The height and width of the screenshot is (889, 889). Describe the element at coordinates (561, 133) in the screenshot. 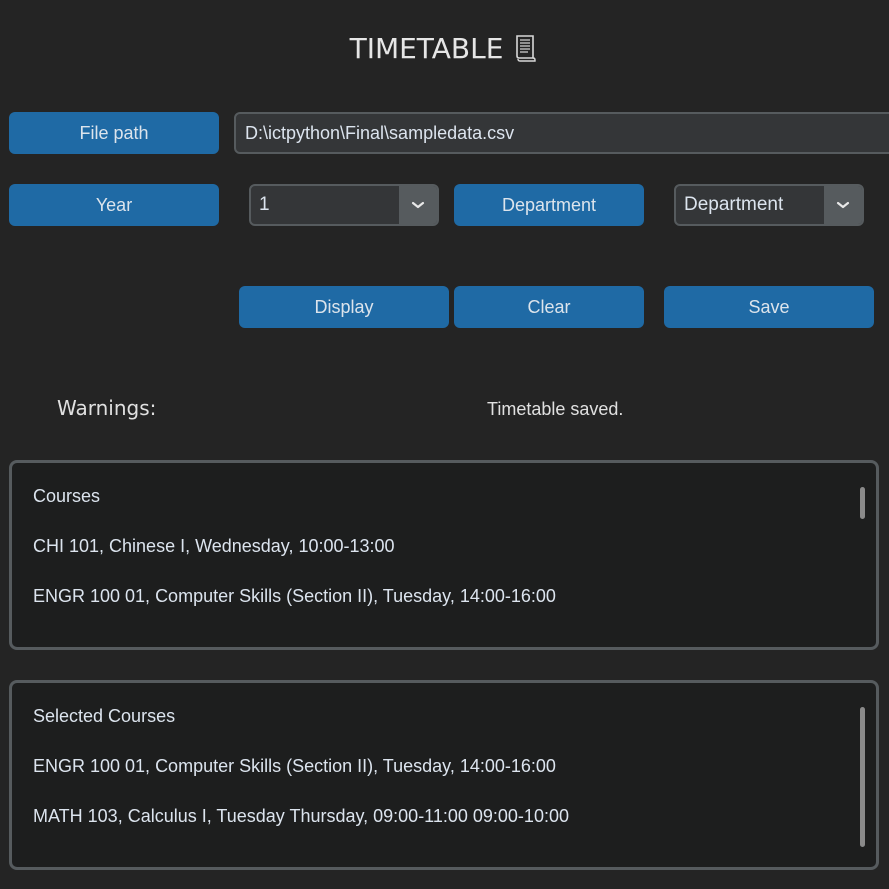

I see `file-path-input` at that location.